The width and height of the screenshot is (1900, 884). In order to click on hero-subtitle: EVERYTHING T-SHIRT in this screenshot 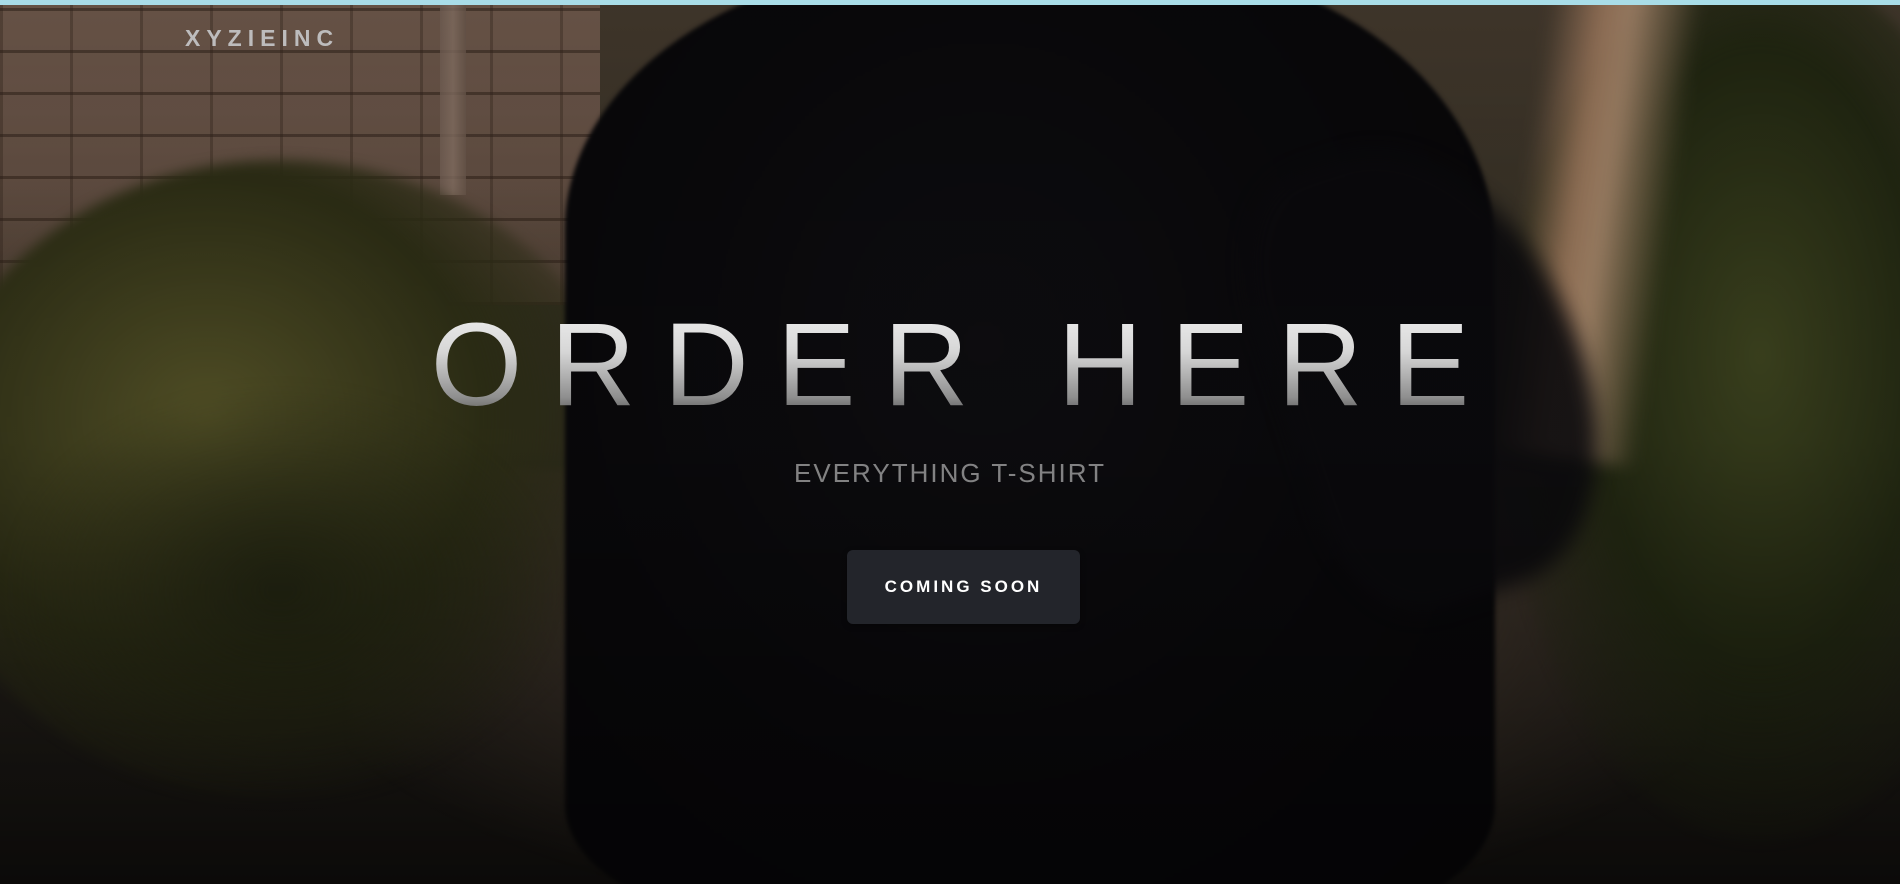, I will do `click(950, 473)`.